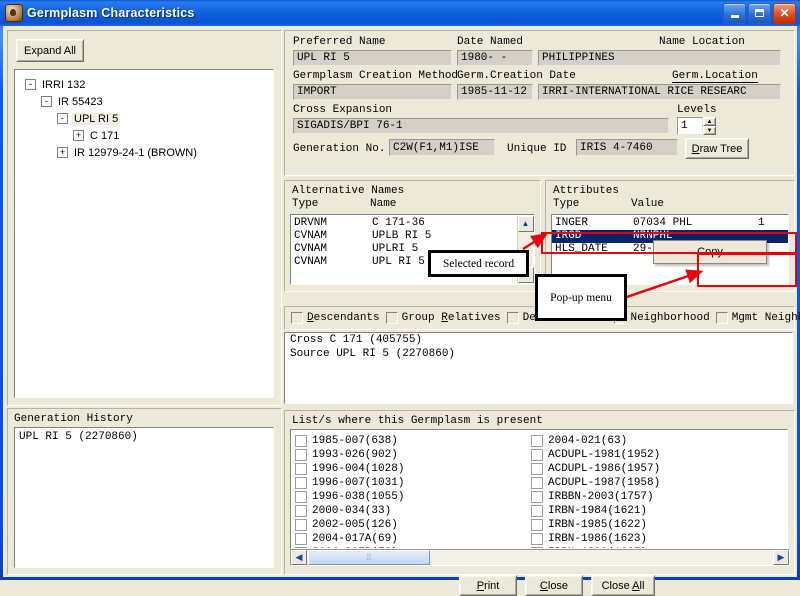 The width and height of the screenshot is (800, 596). I want to click on close-dialog-button: Close, so click(554, 585).